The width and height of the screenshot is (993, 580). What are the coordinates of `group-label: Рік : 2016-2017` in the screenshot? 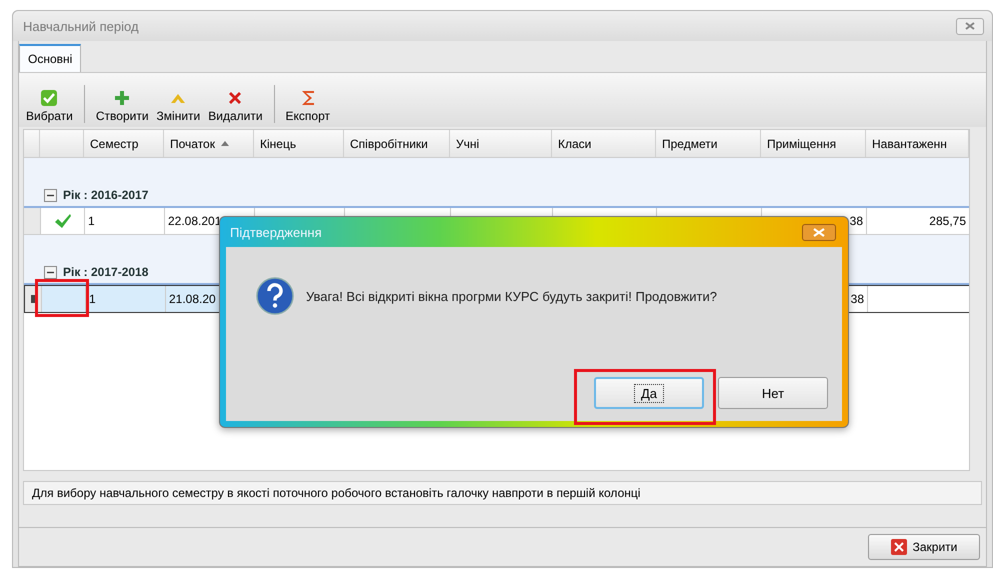 It's located at (105, 195).